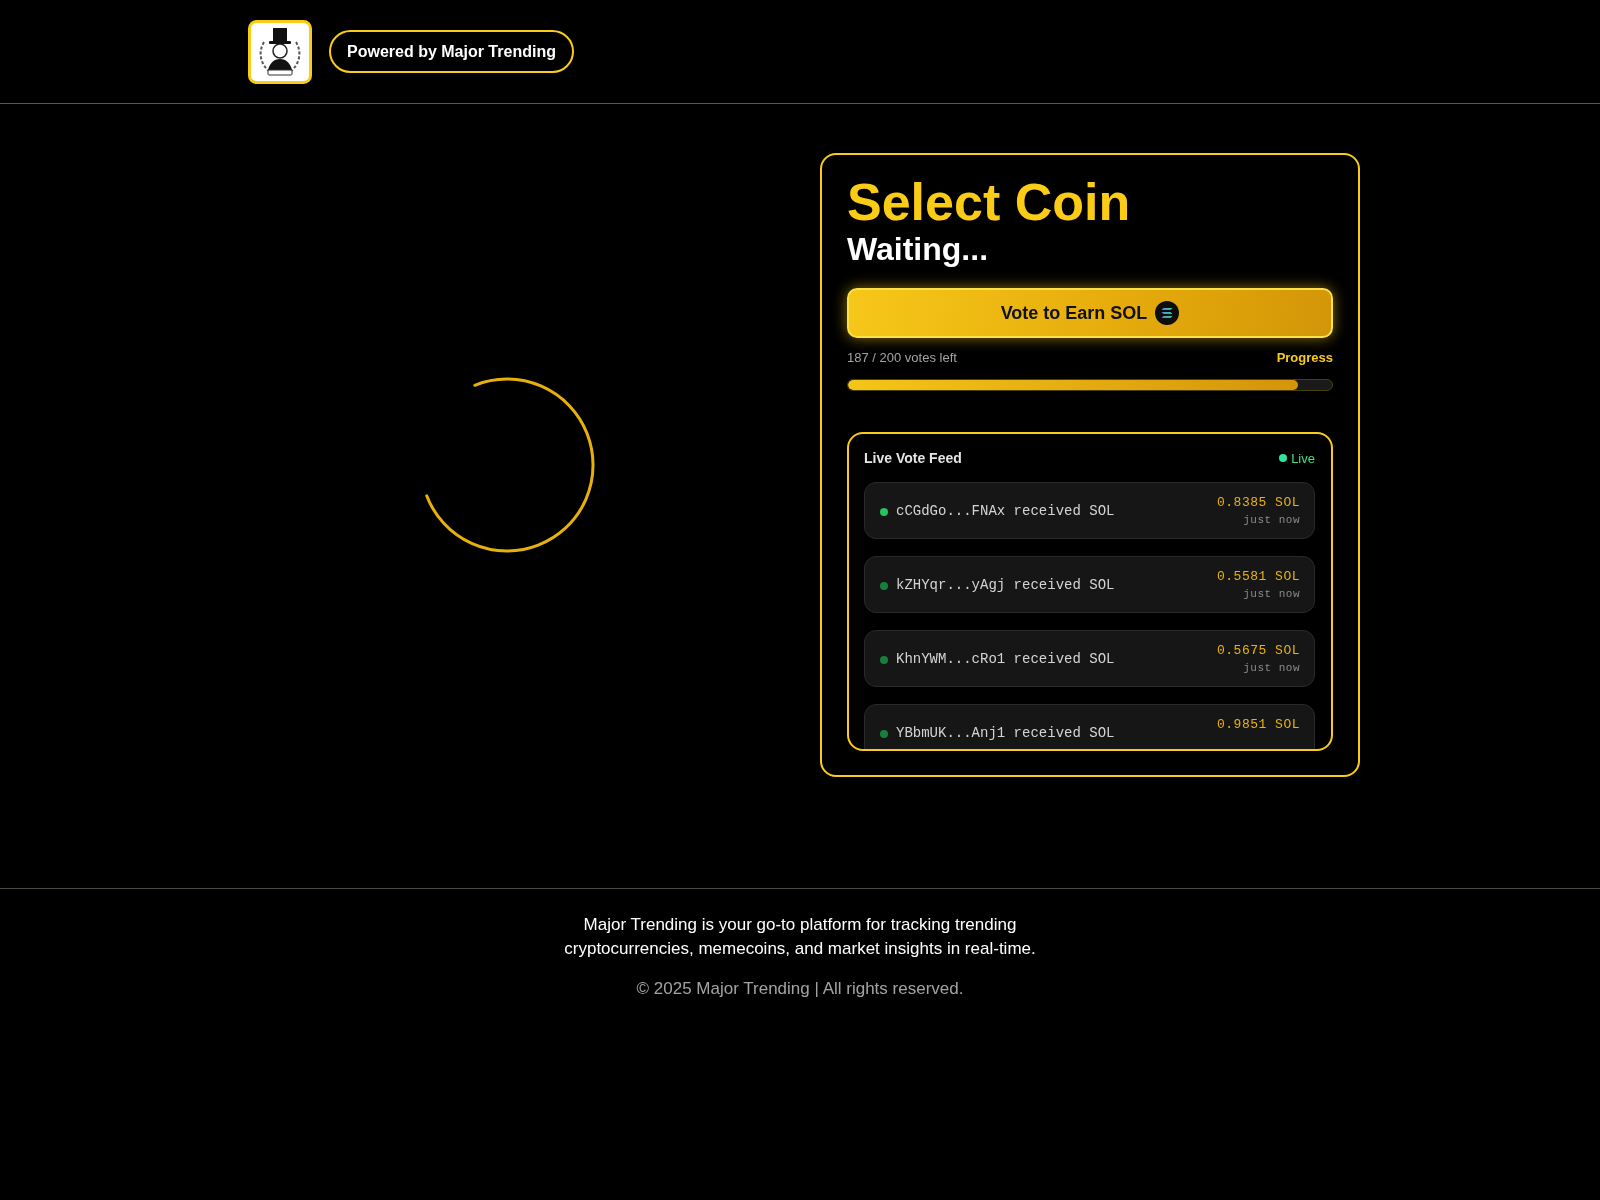  What do you see at coordinates (1005, 732) in the screenshot?
I see `feed-row-text: YBbmUK...Anj1 received SOL` at bounding box center [1005, 732].